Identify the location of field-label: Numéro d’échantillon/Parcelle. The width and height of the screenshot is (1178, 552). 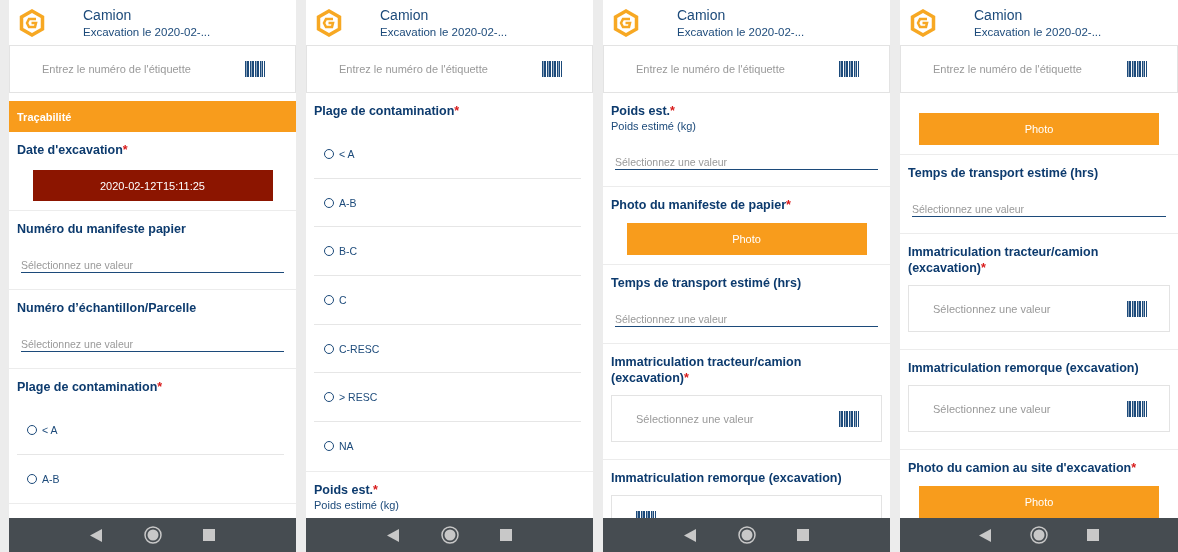
(107, 308).